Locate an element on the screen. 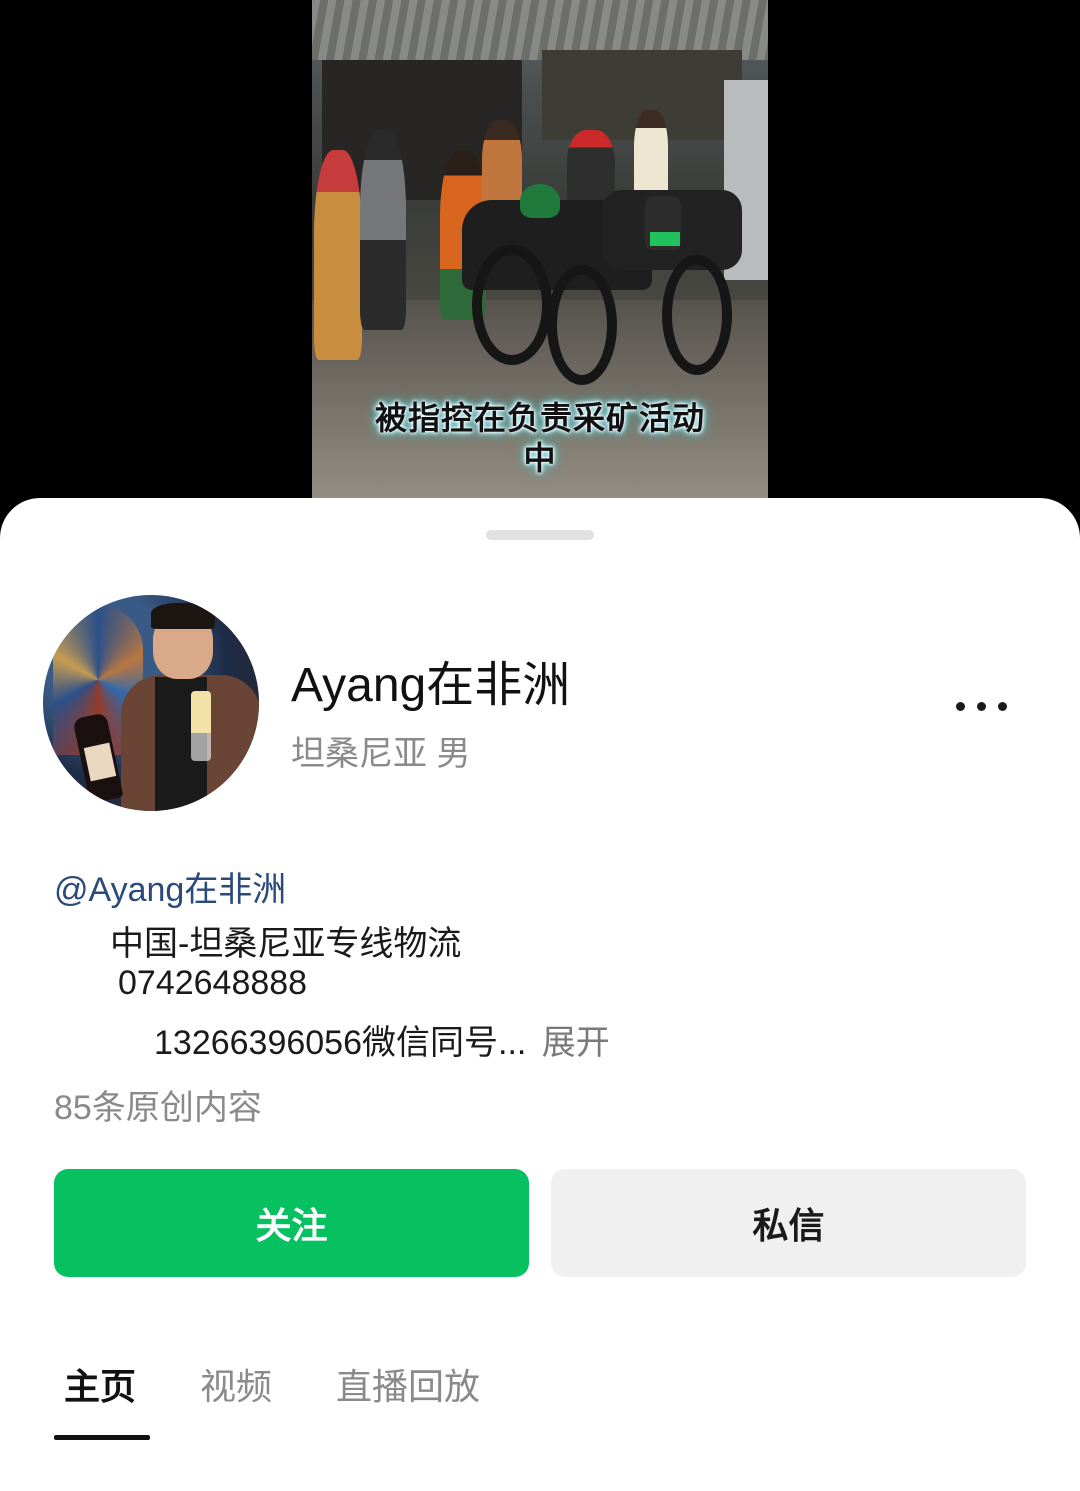 The height and width of the screenshot is (1491, 1080). original-content-count: 85条原创内容 is located at coordinates (158, 1104).